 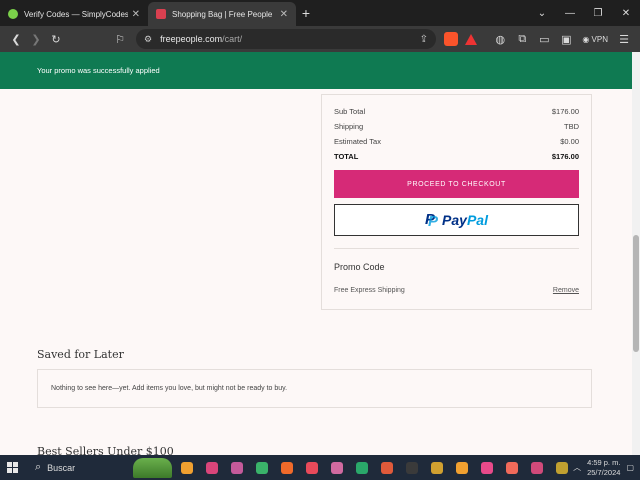 I want to click on vpn-button: ◉ VPN, so click(x=595, y=39).